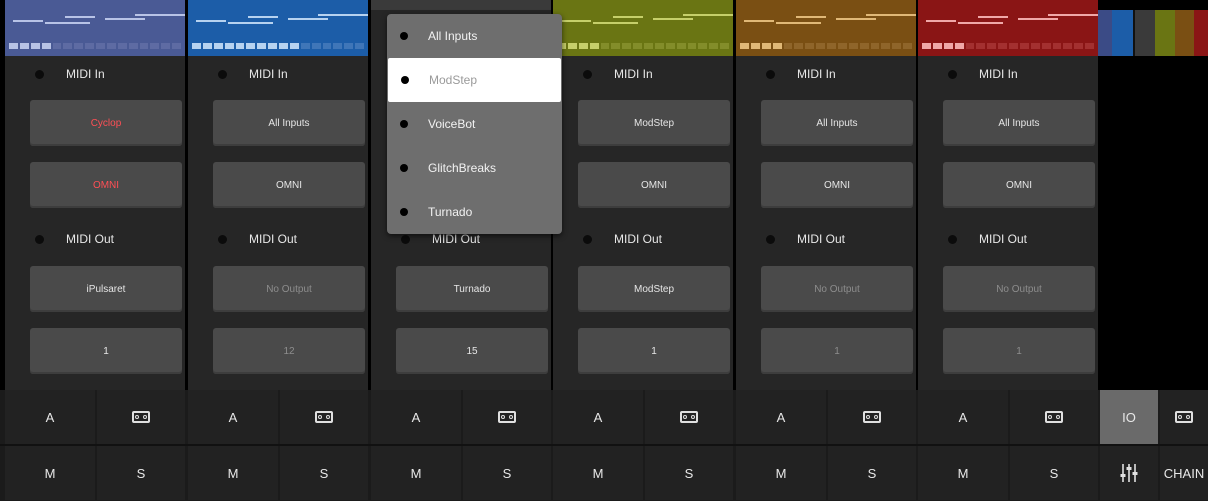  I want to click on auto-button-4: A, so click(598, 417).